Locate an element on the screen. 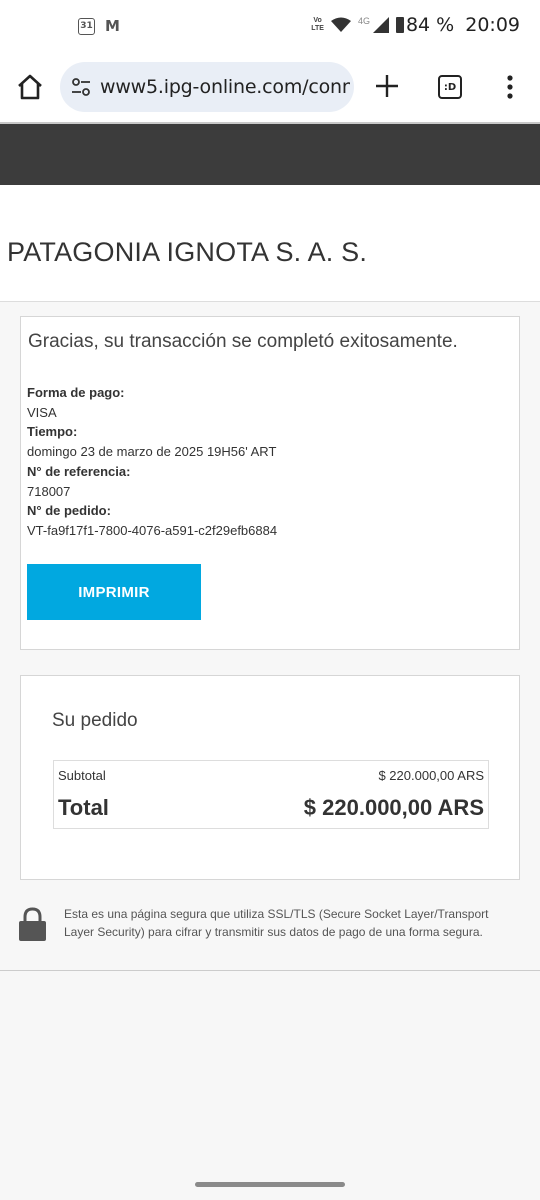 The width and height of the screenshot is (540, 1200). payment-method-label: Forma de pago: is located at coordinates (76, 392).